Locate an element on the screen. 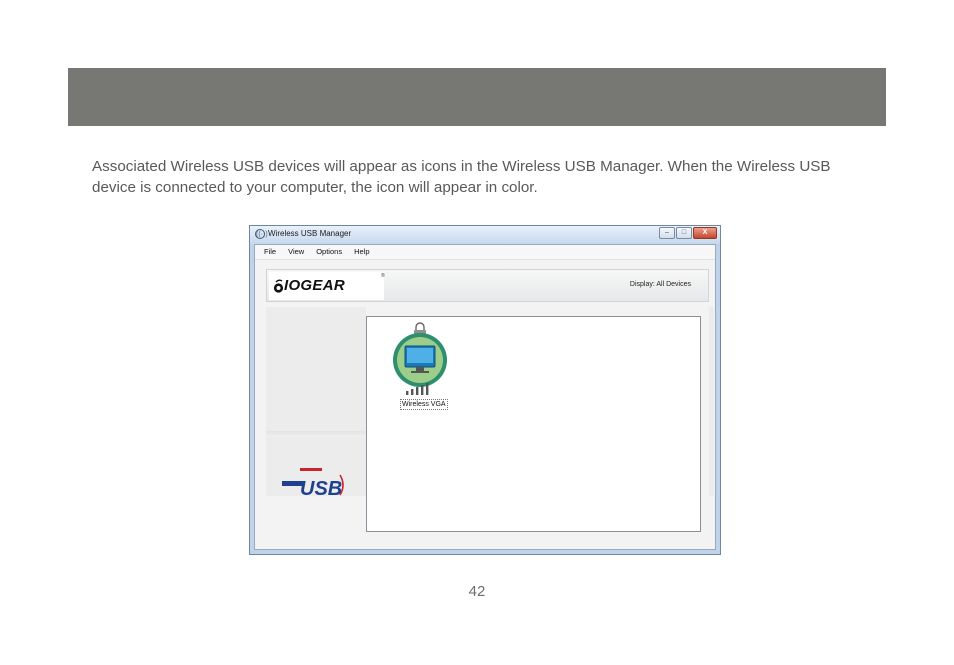 The image size is (954, 665). iogear-logo-text: IOGEAR is located at coordinates (314, 285).